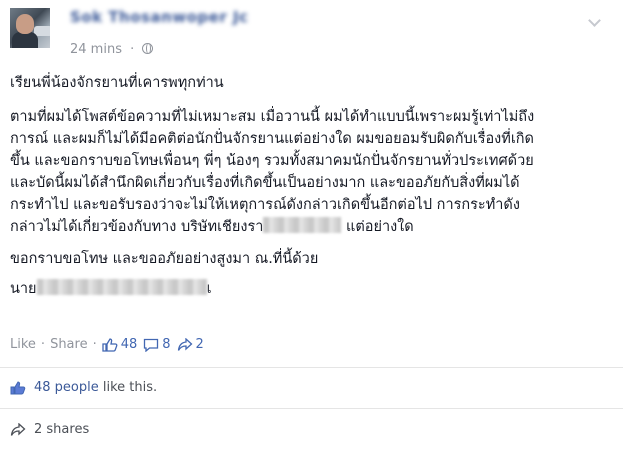 Image resolution: width=623 pixels, height=452 pixels. Describe the element at coordinates (129, 344) in the screenshot. I see `like-count: 48` at that location.